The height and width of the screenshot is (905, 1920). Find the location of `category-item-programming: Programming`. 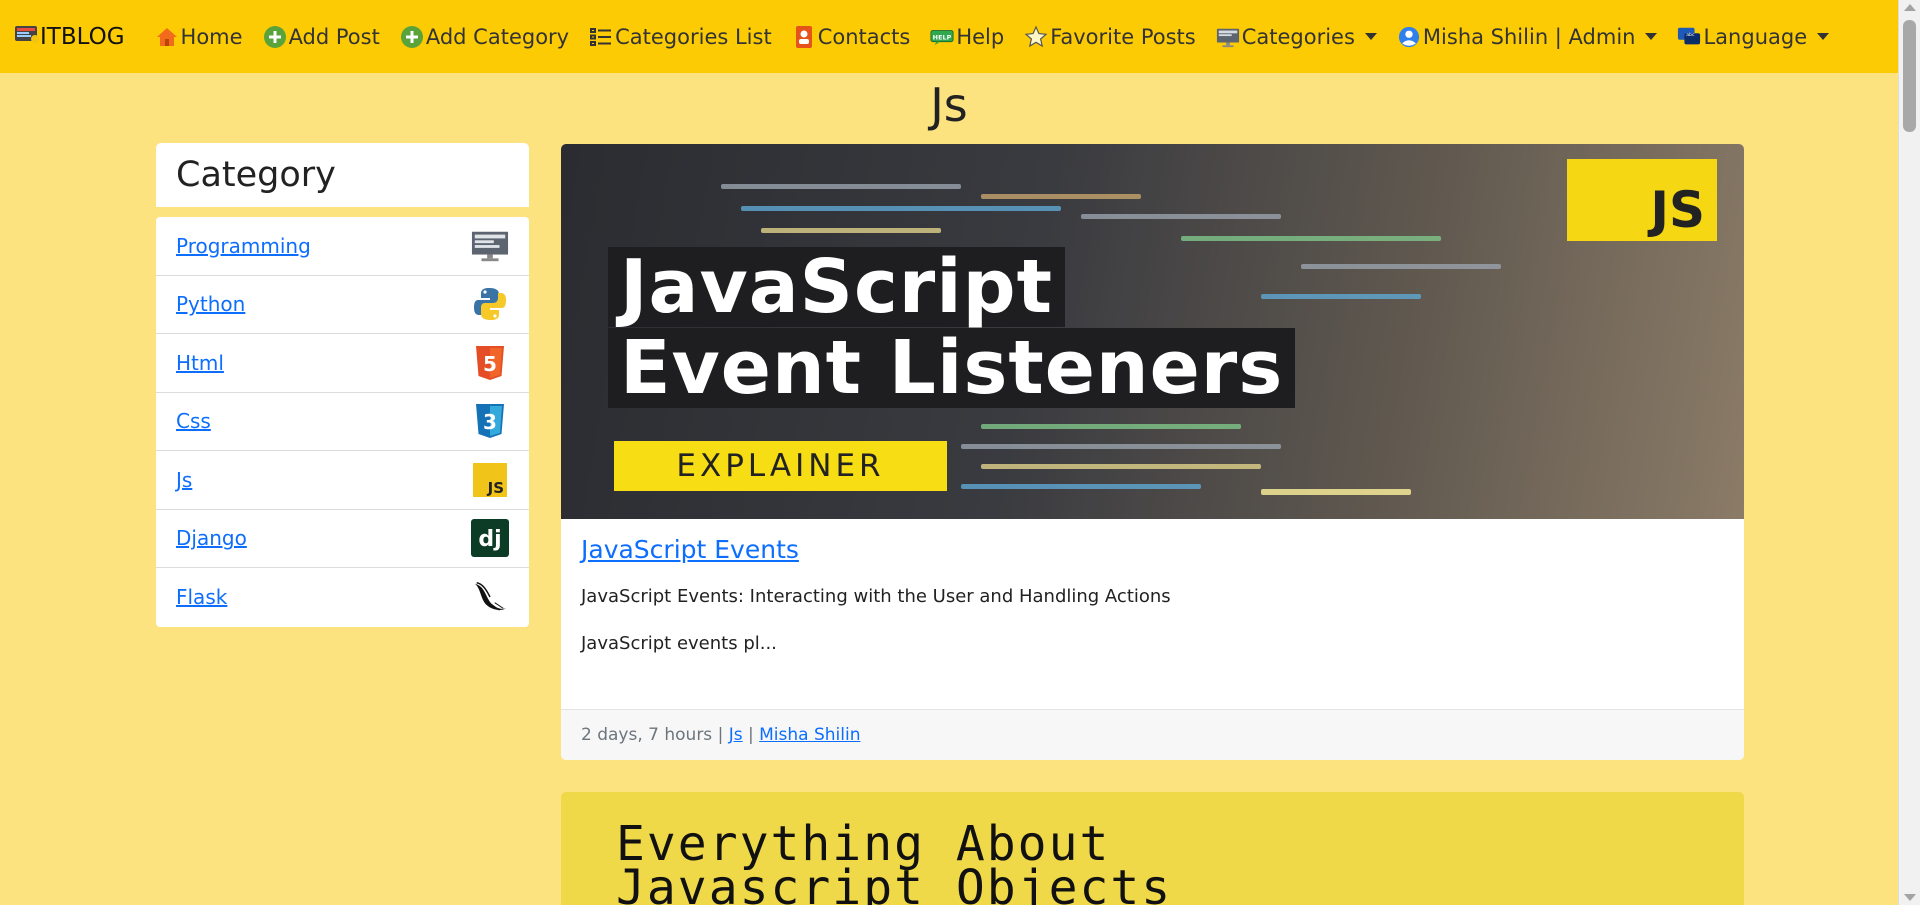

category-item-programming: Programming is located at coordinates (342, 246).